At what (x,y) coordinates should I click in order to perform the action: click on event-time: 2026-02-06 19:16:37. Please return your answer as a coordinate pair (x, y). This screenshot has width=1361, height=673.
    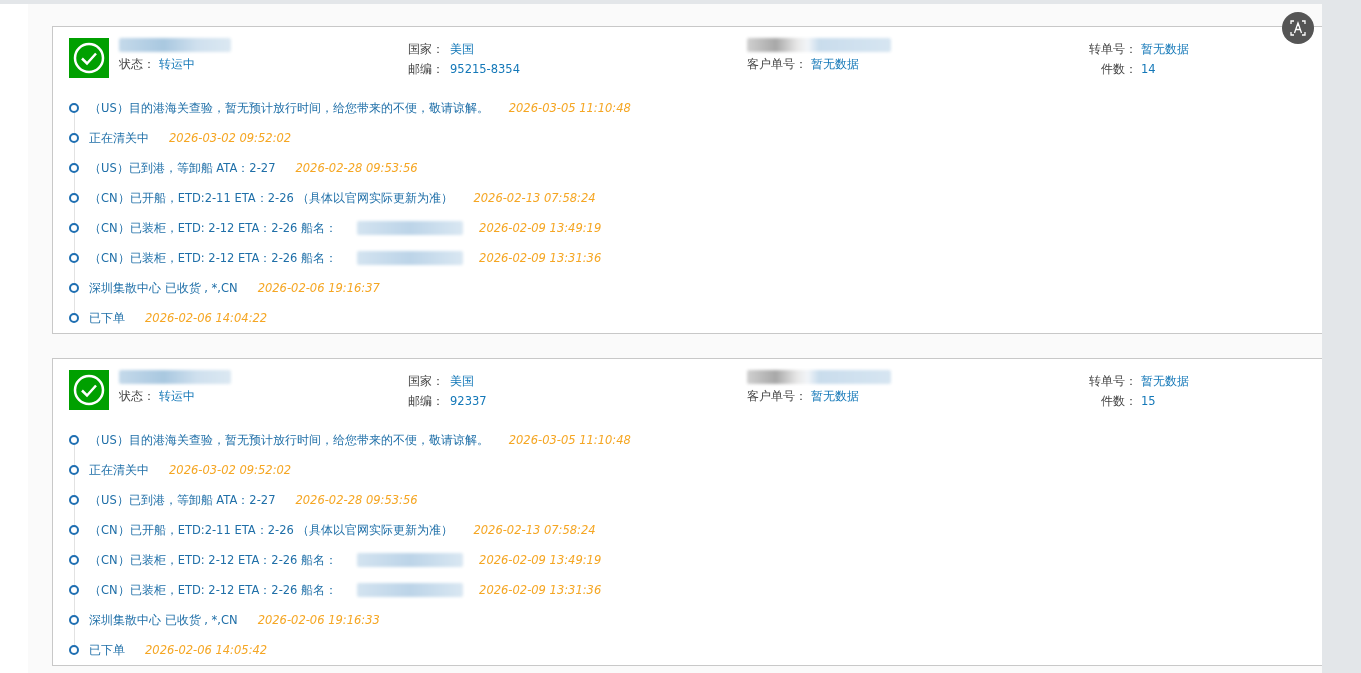
    Looking at the image, I should click on (318, 288).